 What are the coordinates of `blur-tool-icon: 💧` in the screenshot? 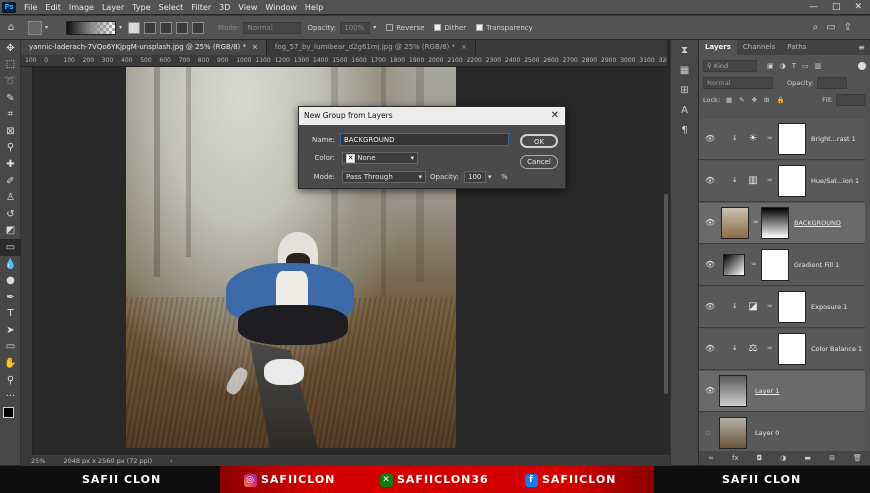 It's located at (10, 264).